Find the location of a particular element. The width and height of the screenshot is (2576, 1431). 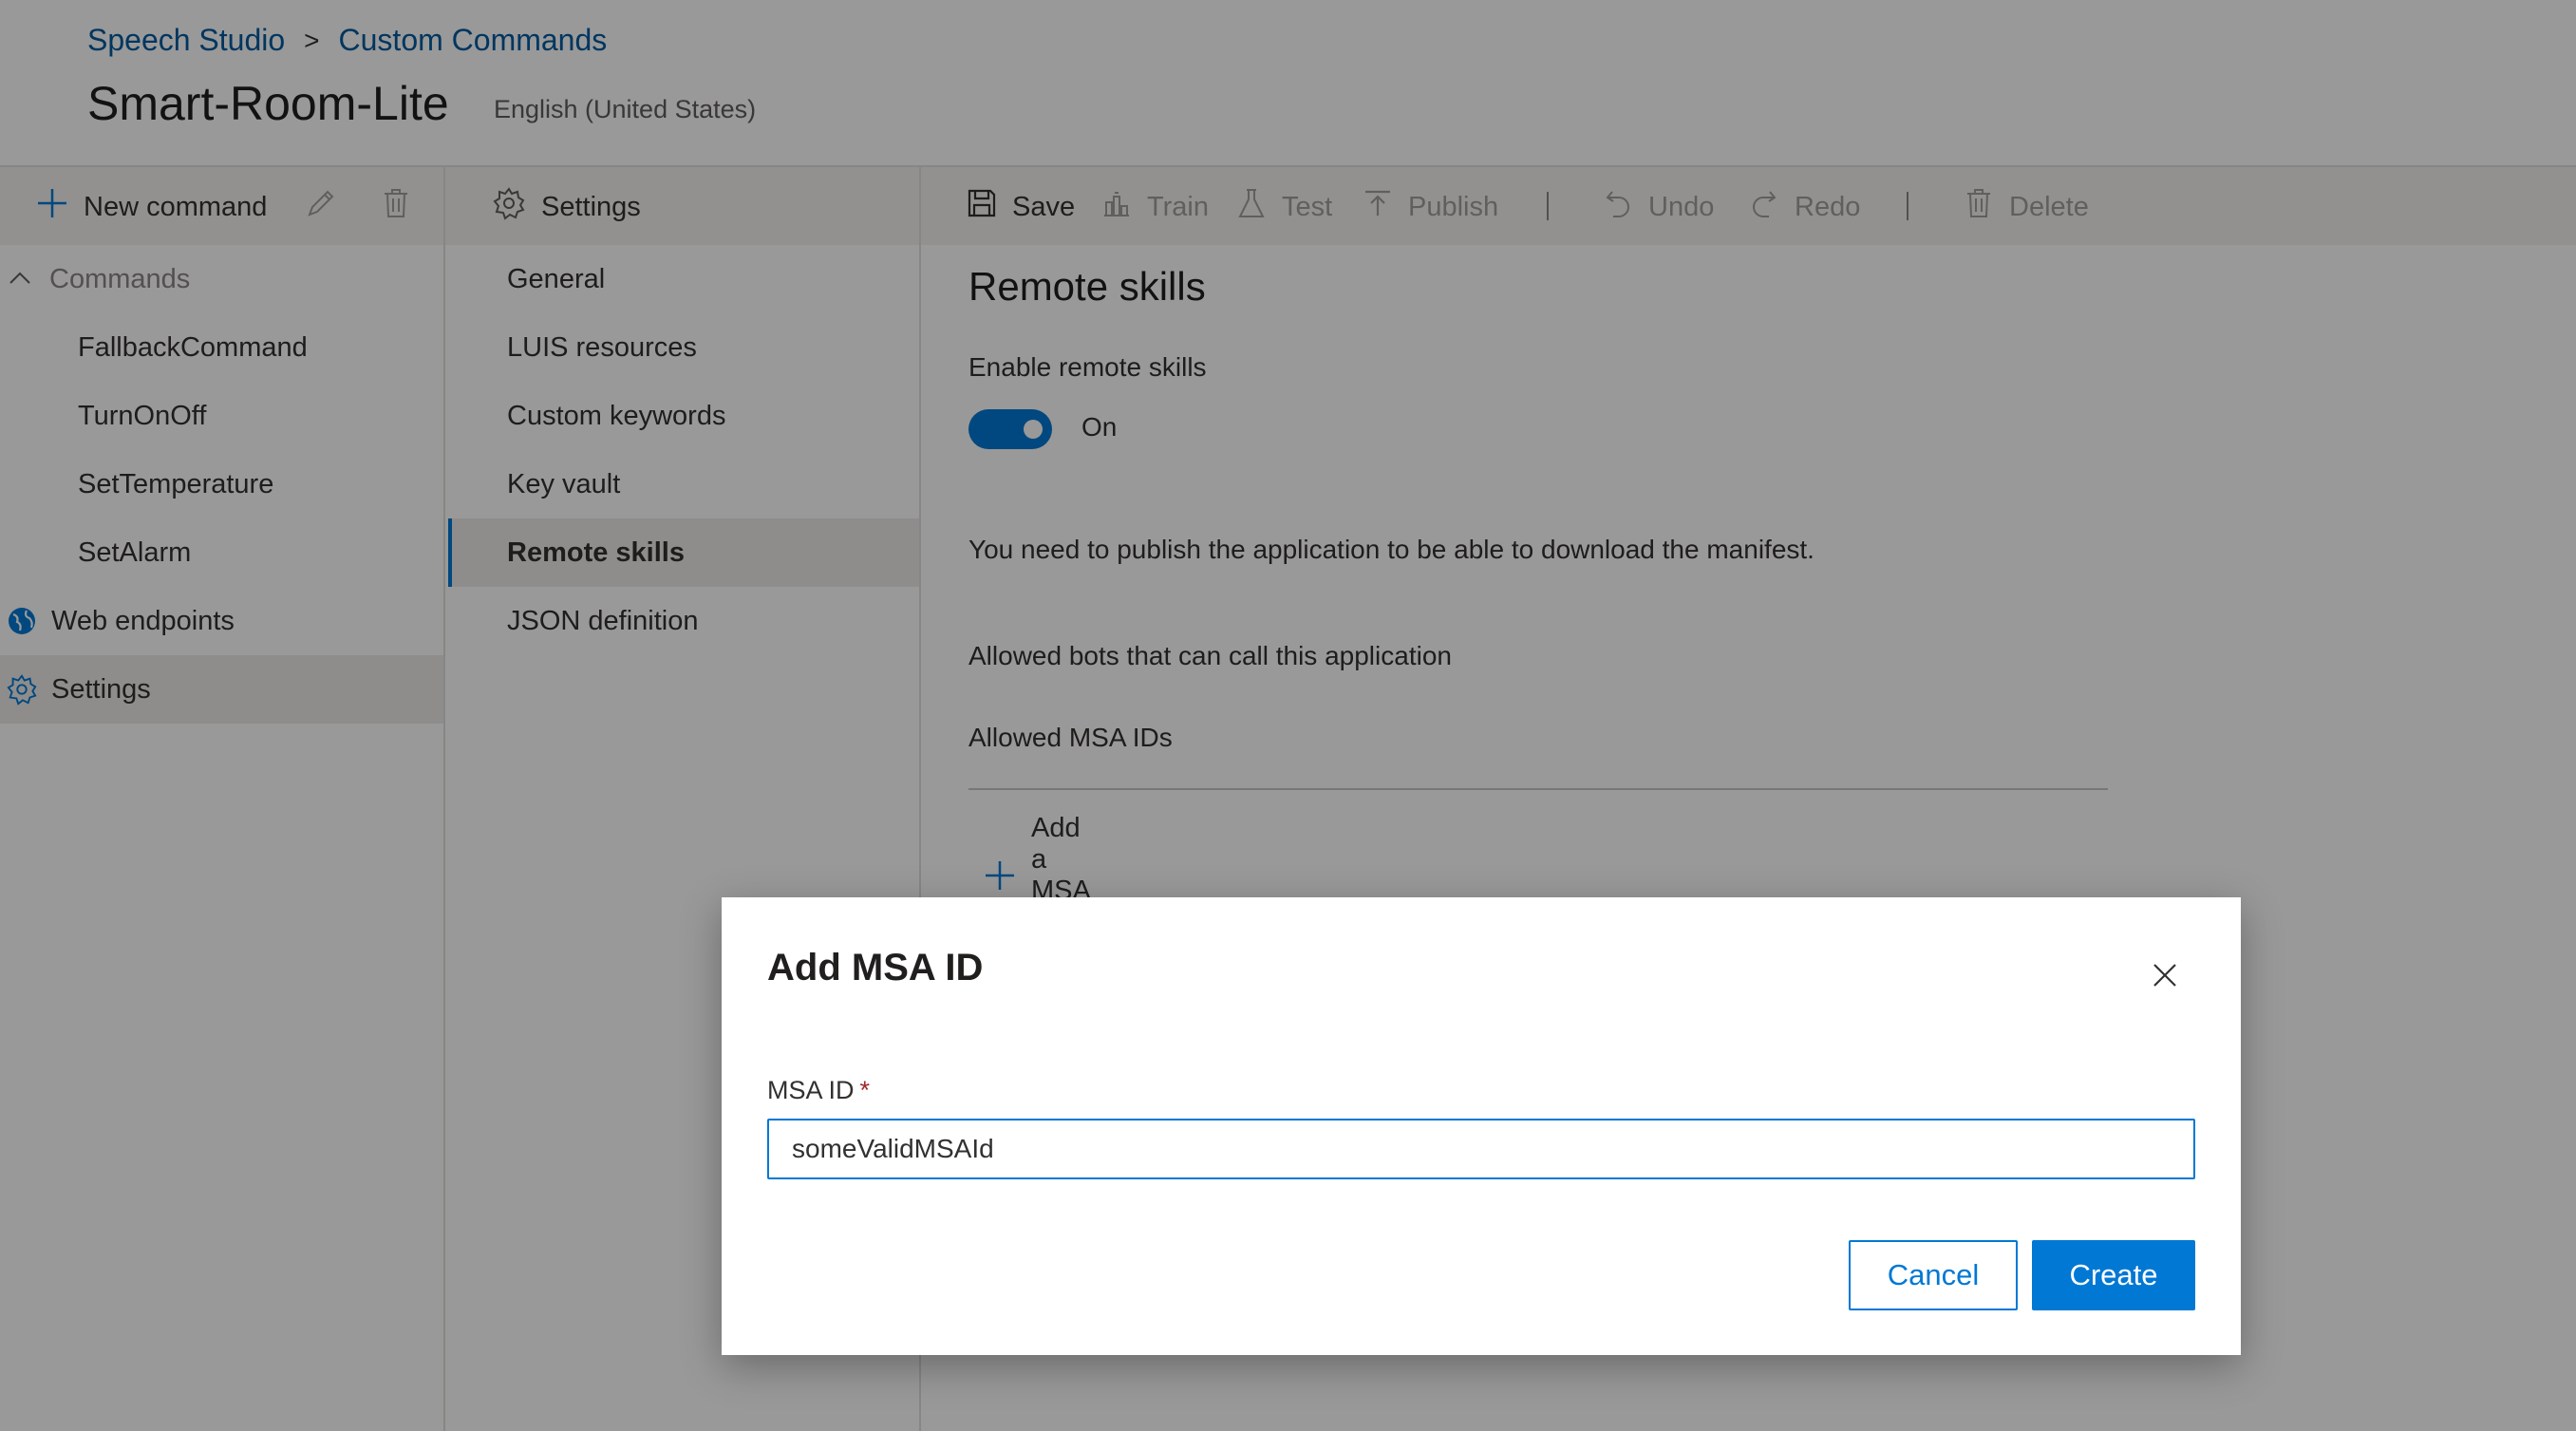

msa-id-label: MSA ID * is located at coordinates (818, 1090).